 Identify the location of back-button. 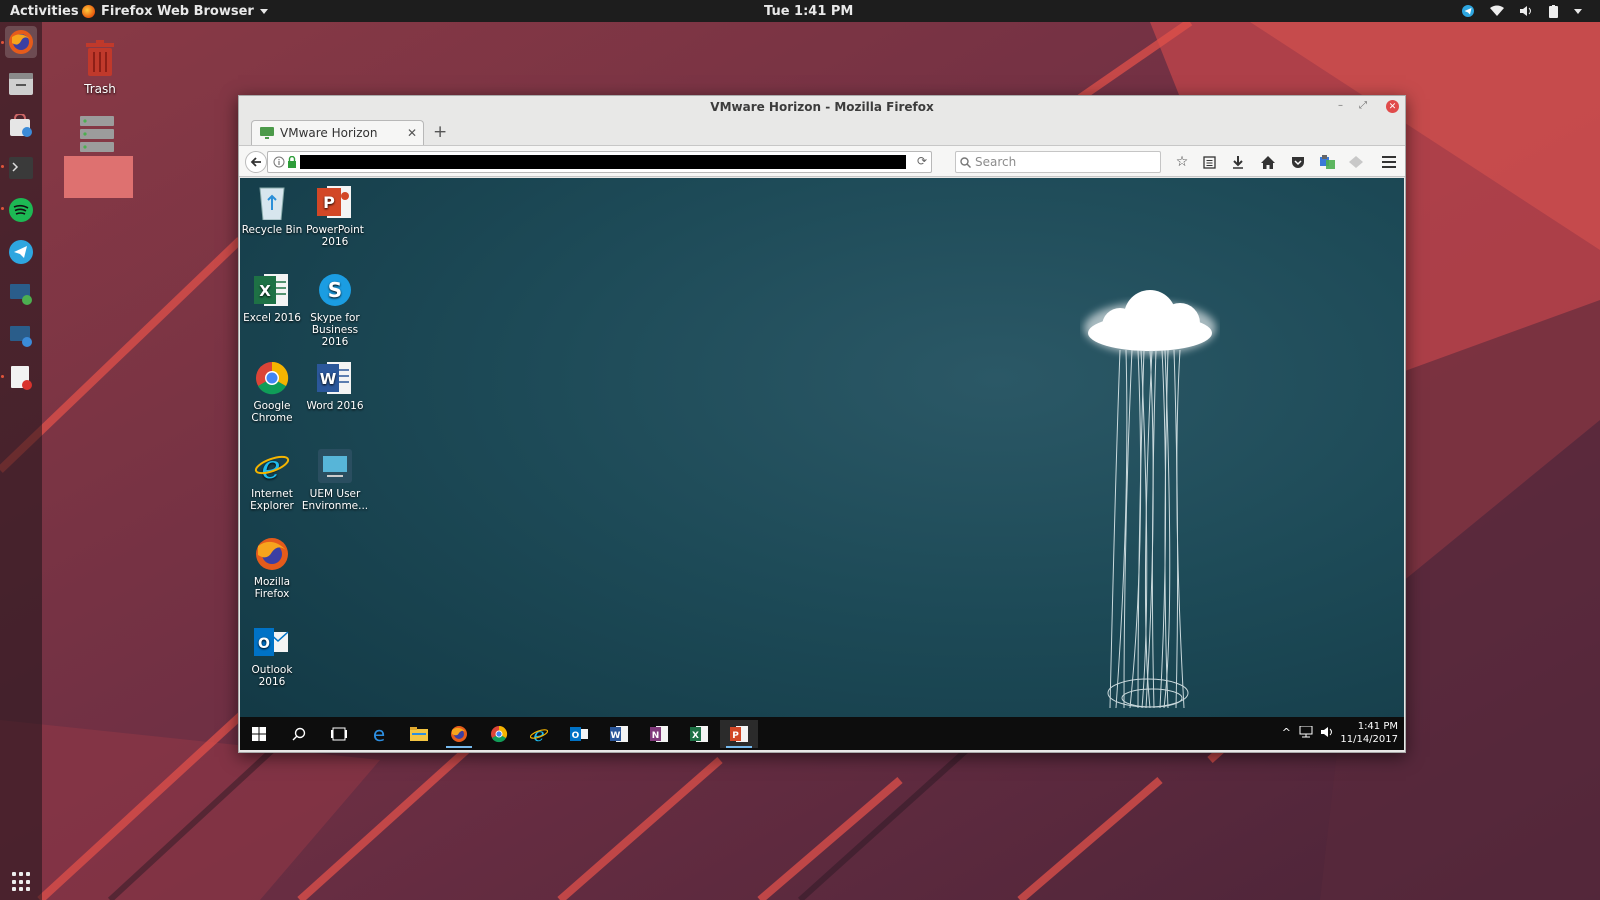
(256, 162).